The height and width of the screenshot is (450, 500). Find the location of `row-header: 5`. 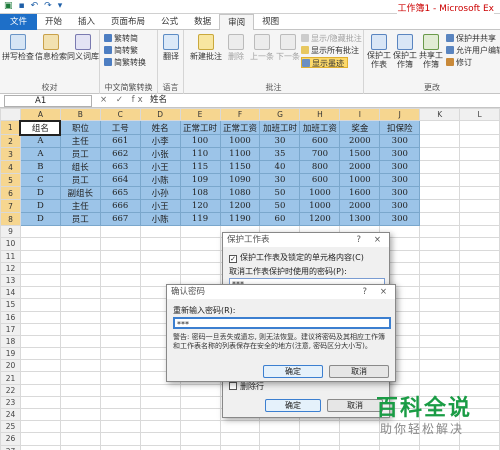

row-header: 5 is located at coordinates (10, 180).